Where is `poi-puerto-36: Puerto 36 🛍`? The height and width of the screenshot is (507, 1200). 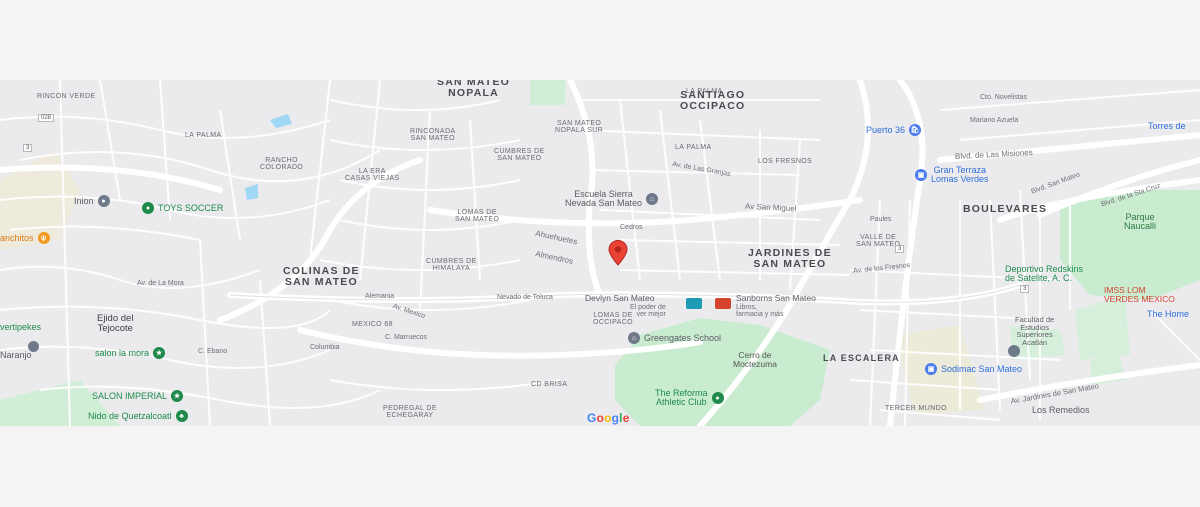
poi-puerto-36: Puerto 36 🛍 is located at coordinates (894, 130).